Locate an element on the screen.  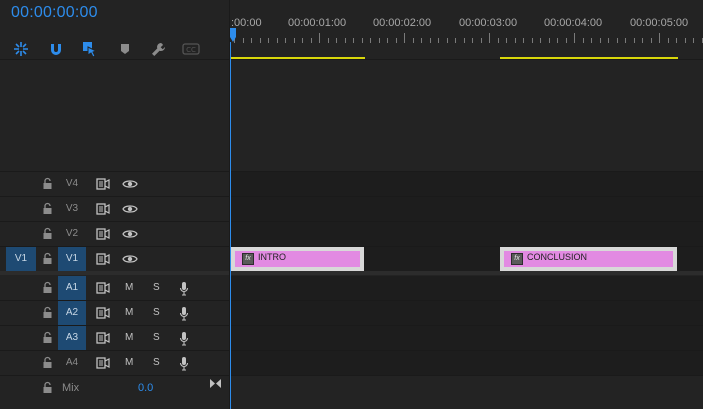
video-audio-divider is located at coordinates (351, 273).